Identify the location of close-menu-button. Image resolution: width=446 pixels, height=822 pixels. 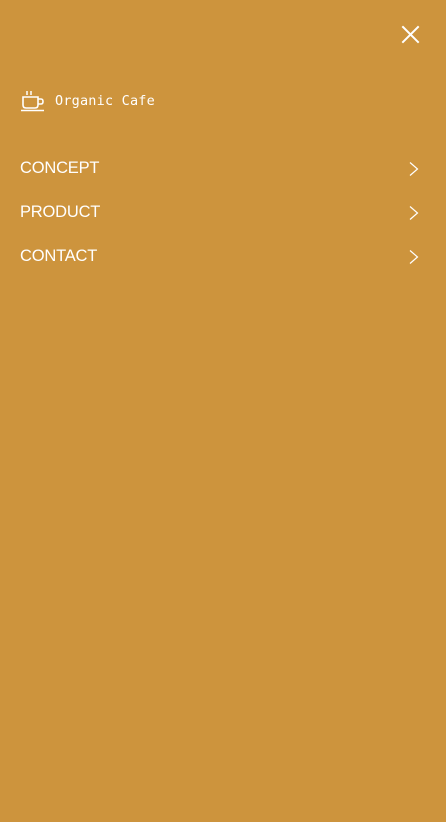
(411, 35).